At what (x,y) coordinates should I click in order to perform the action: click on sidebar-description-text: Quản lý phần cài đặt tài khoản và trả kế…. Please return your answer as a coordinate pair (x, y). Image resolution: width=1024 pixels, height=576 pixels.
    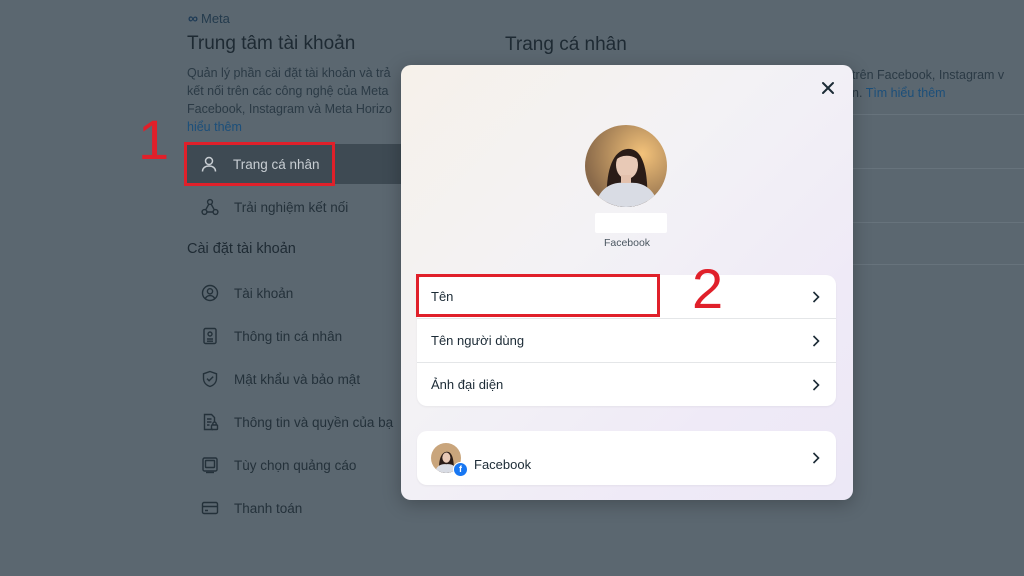
    Looking at the image, I should click on (289, 91).